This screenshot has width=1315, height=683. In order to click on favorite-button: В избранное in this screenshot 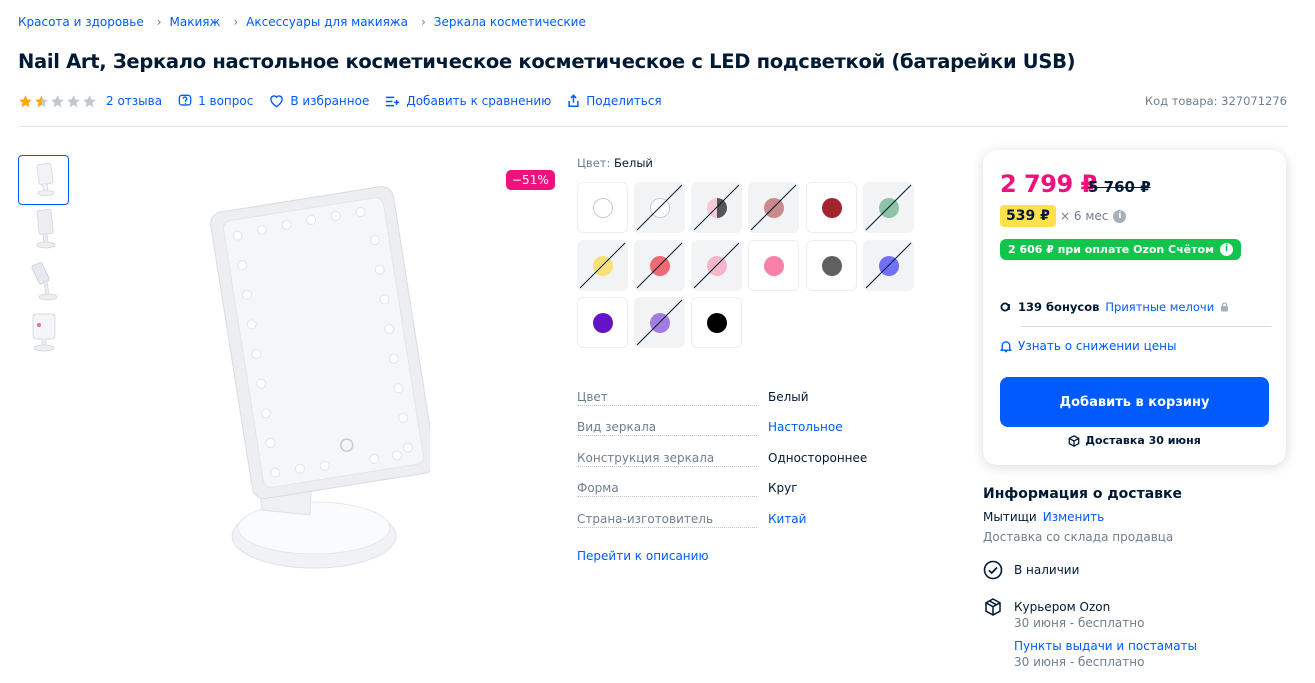, I will do `click(319, 101)`.